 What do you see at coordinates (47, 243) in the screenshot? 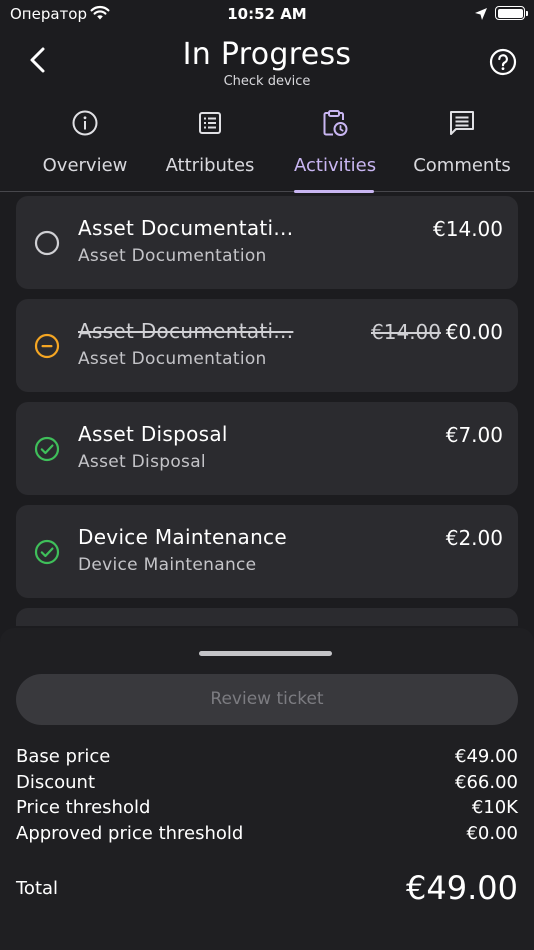
I see `empty-circle-icon` at bounding box center [47, 243].